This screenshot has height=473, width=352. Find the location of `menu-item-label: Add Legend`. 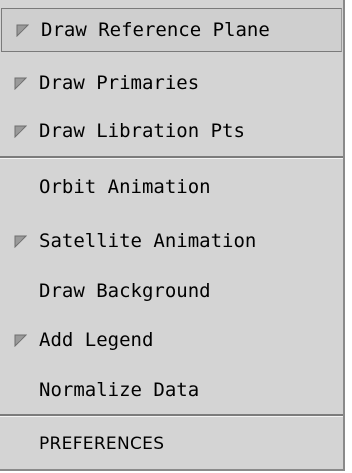

menu-item-label: Add Legend is located at coordinates (96, 340).